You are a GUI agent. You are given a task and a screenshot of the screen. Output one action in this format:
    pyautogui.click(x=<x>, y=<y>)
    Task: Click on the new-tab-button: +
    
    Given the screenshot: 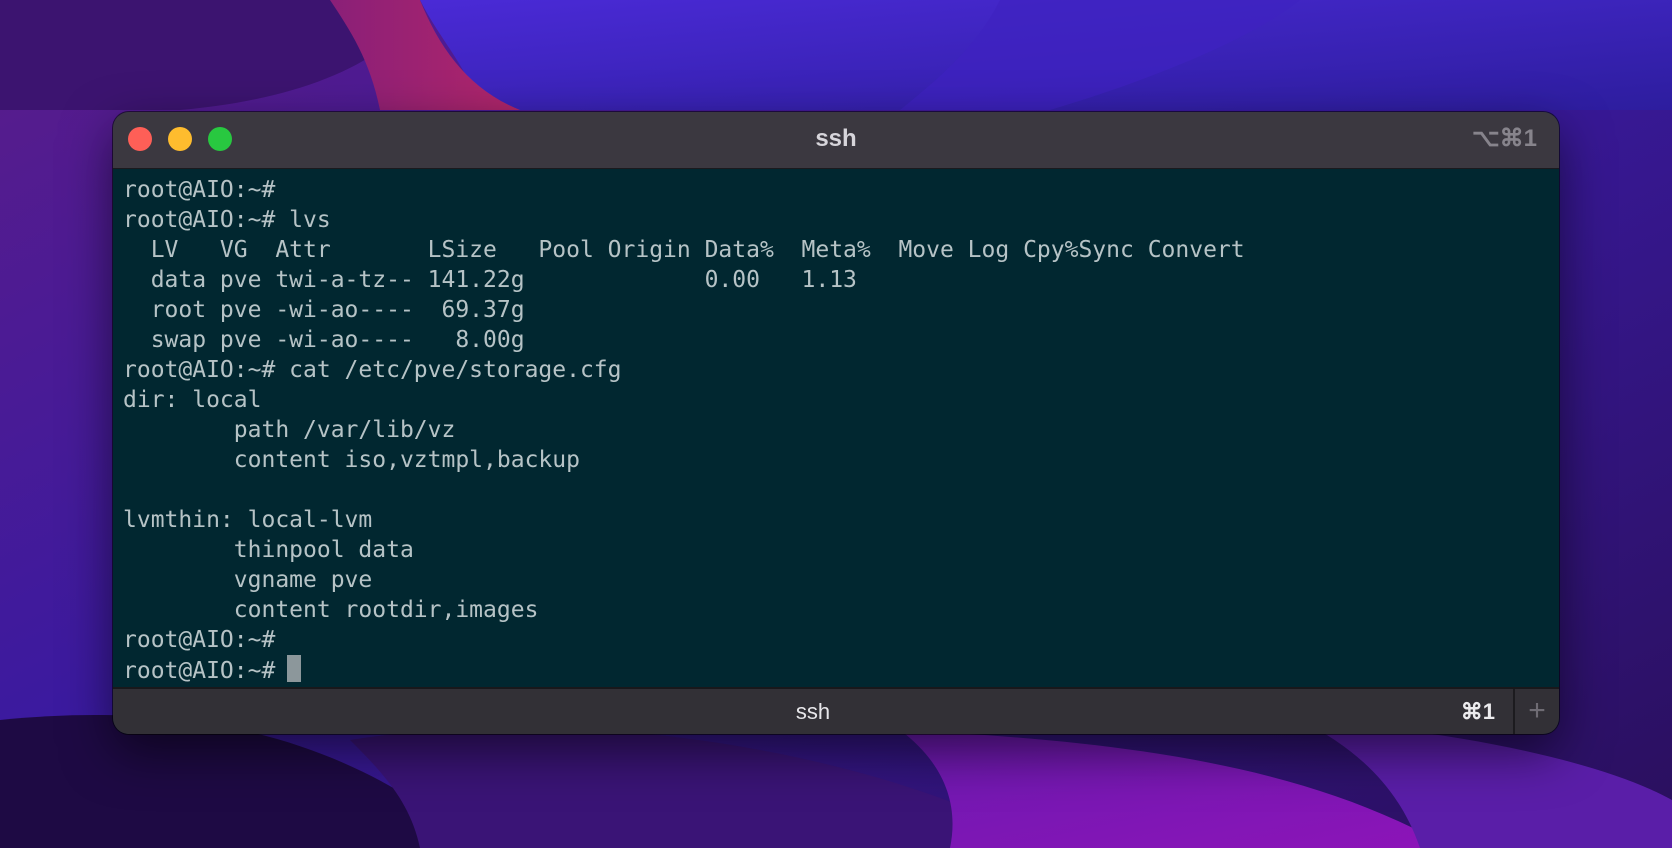 What is the action you would take?
    pyautogui.click(x=1537, y=711)
    